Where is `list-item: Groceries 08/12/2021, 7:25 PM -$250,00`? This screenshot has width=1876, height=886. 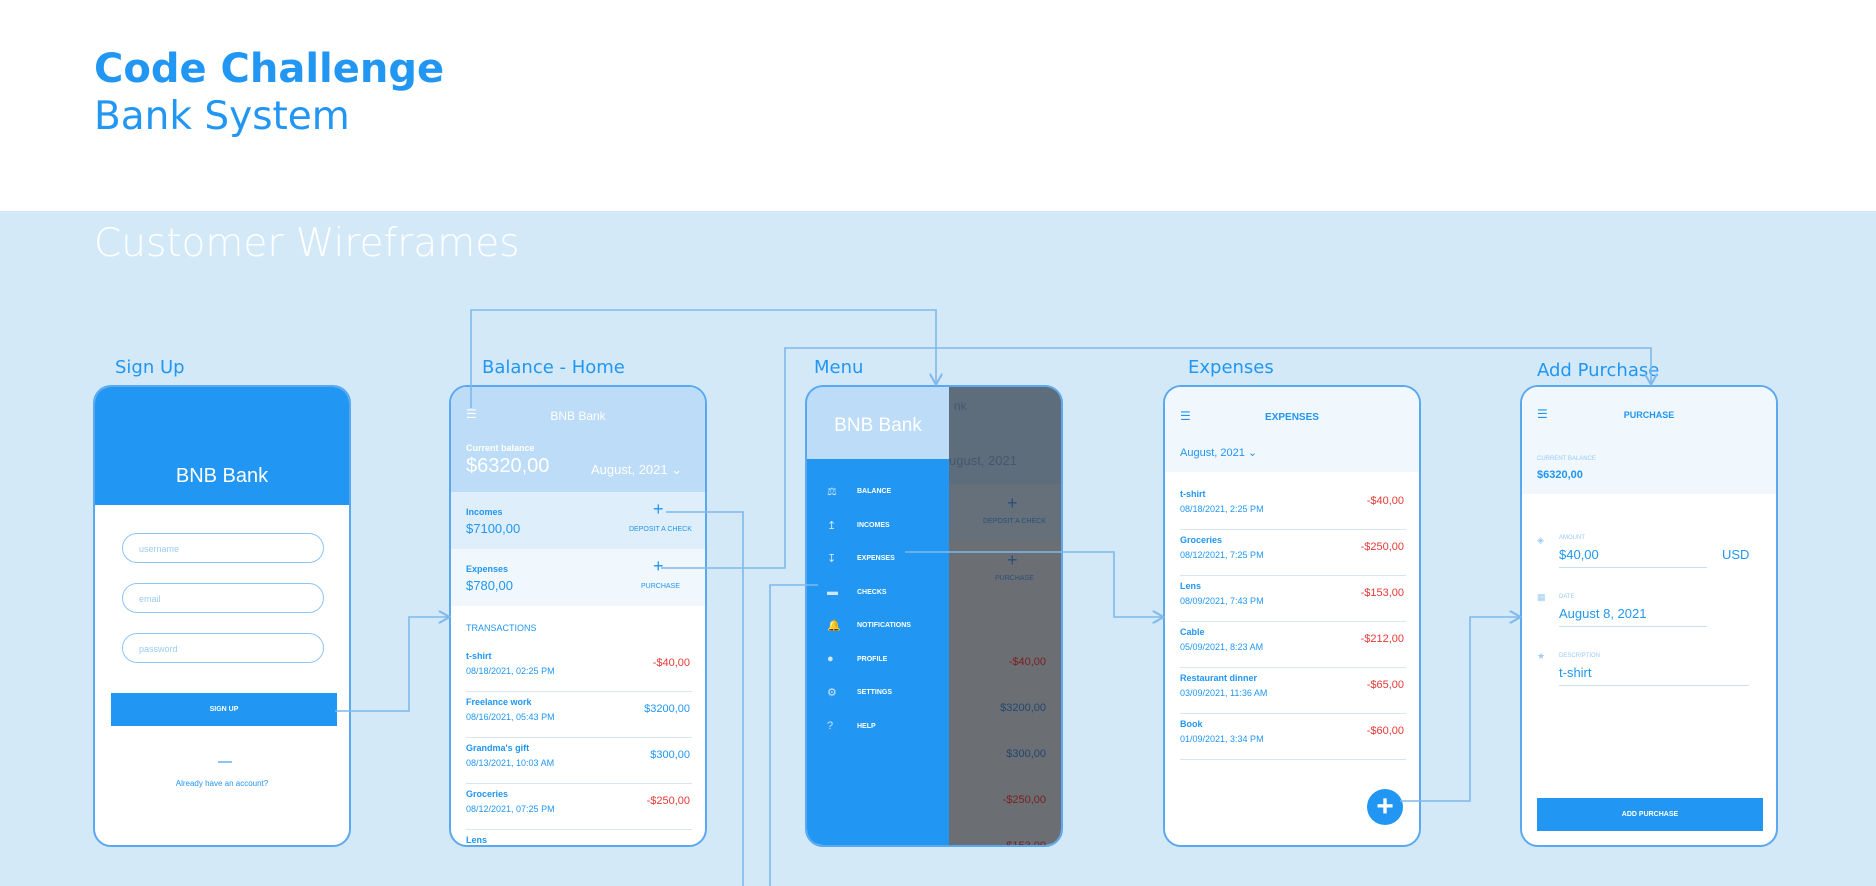
list-item: Groceries 08/12/2021, 7:25 PM -$250,00 is located at coordinates (1292, 554).